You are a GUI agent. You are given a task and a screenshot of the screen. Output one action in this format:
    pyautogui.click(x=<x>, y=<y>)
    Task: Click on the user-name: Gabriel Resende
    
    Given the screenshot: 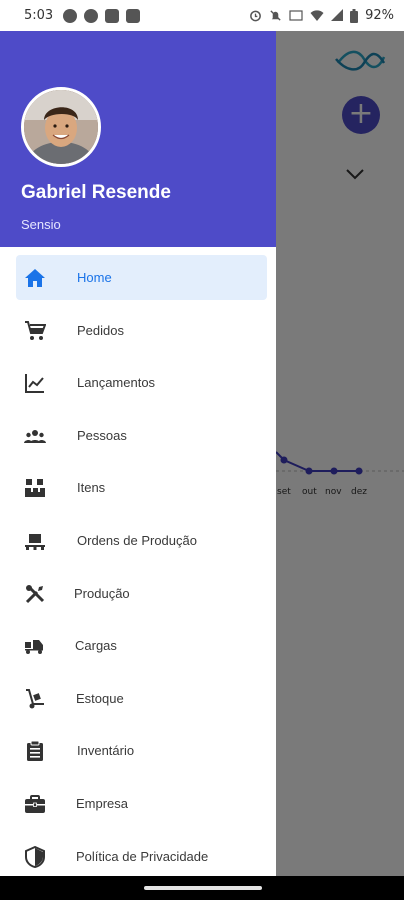 What is the action you would take?
    pyautogui.click(x=96, y=192)
    